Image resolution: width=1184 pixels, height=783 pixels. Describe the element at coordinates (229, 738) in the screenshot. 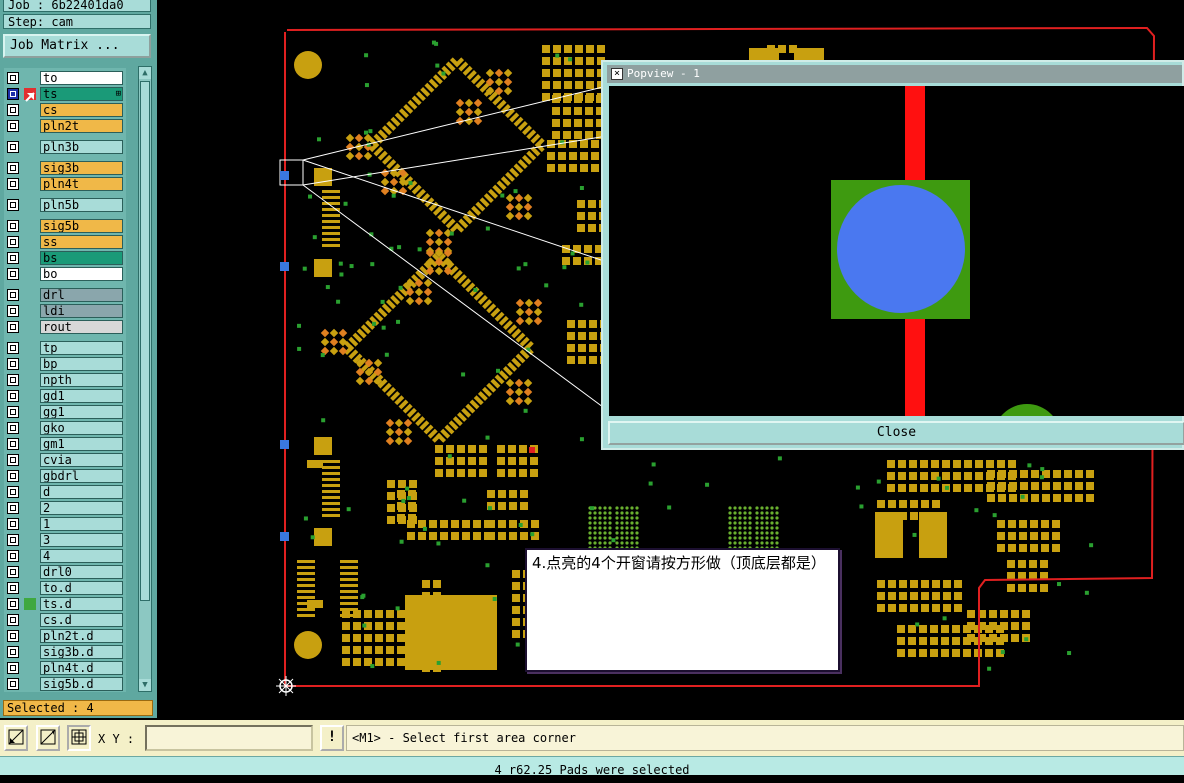

I see `xy-coordinate-input` at that location.